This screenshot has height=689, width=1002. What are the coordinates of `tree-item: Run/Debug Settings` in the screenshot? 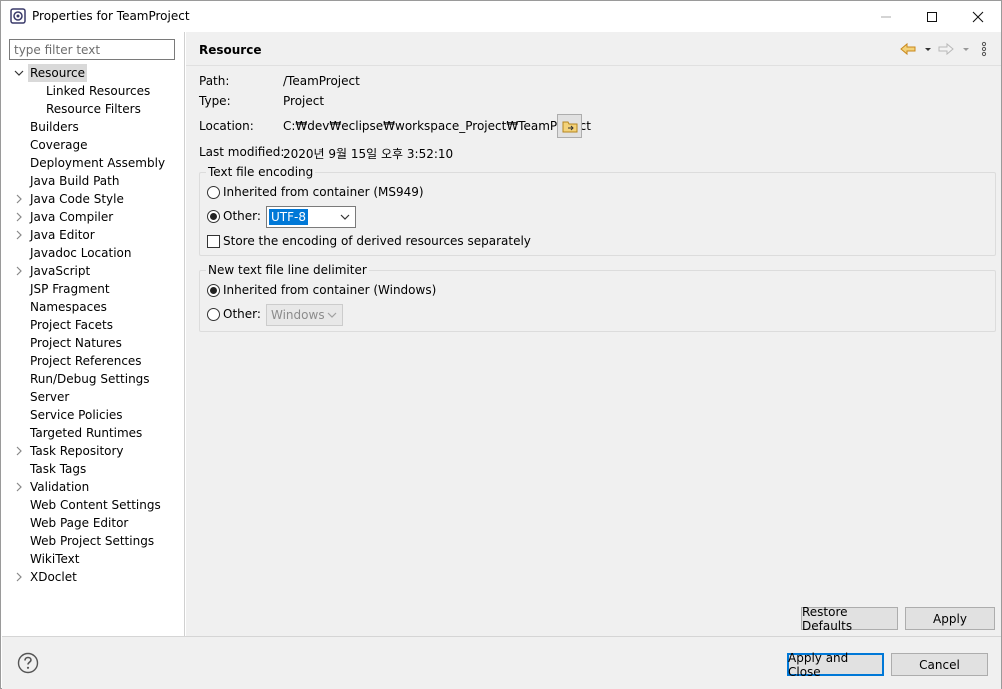 It's located at (93, 379).